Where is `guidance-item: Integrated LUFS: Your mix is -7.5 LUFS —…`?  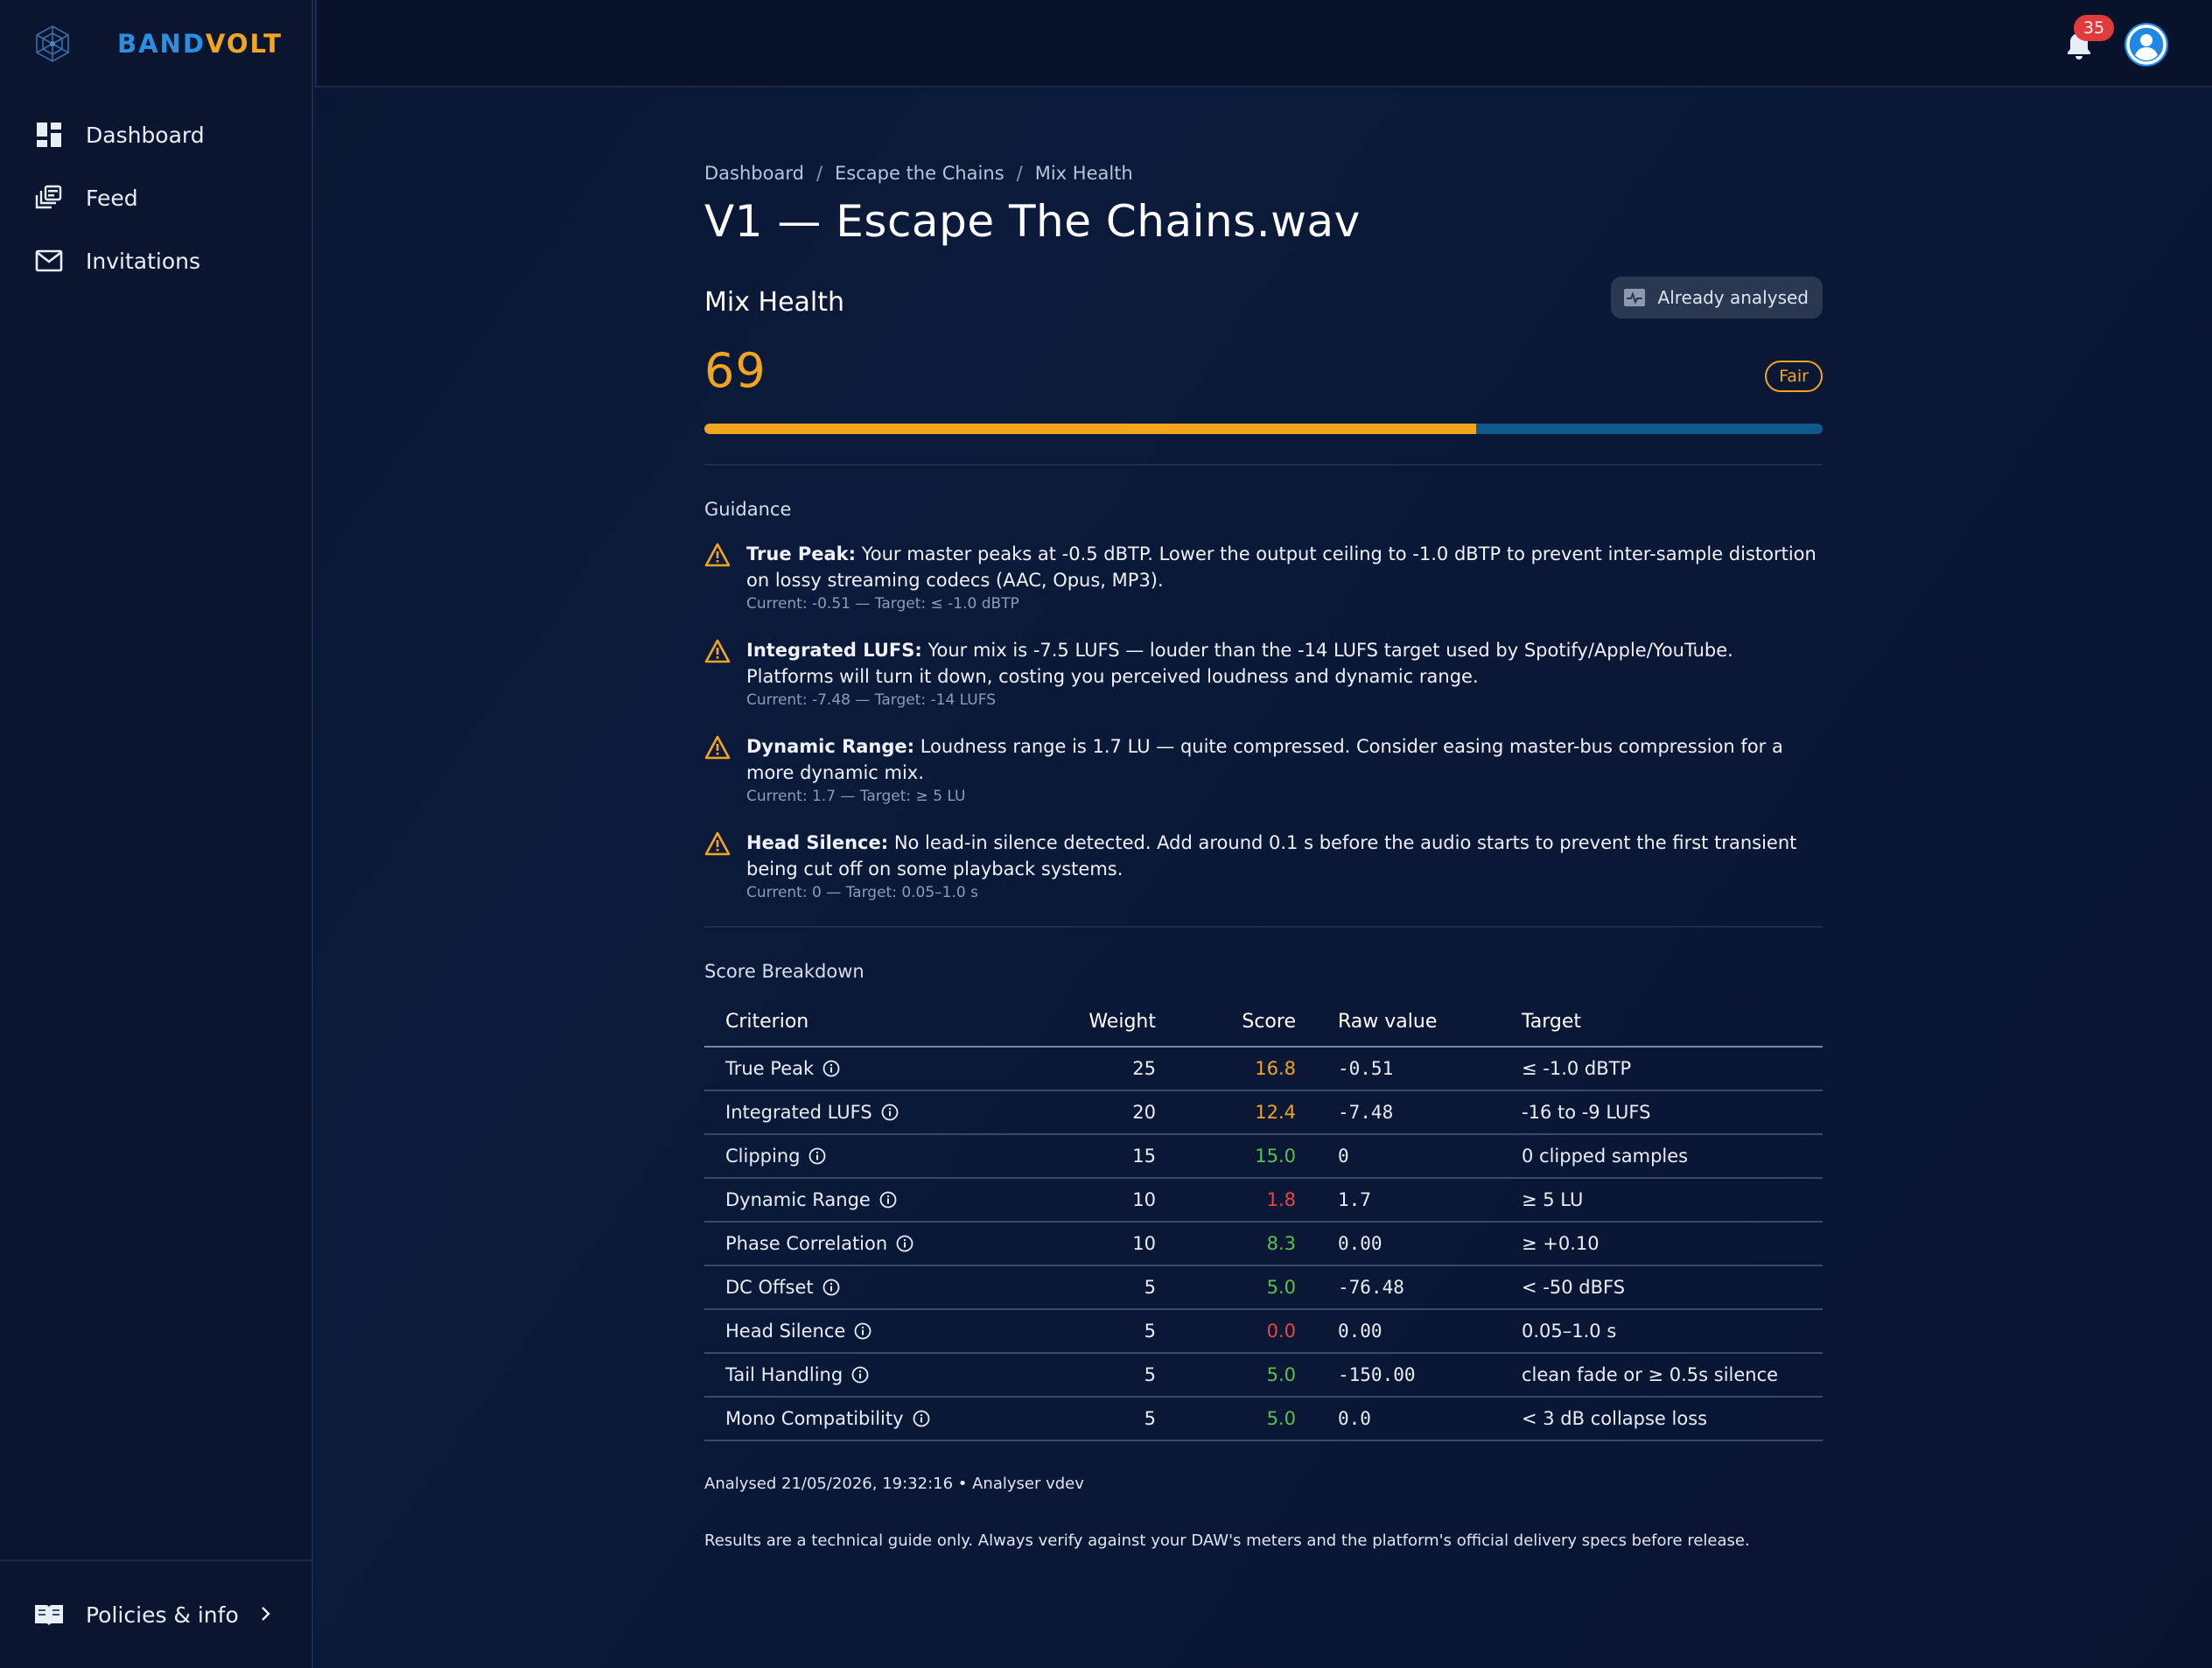 guidance-item: Integrated LUFS: Your mix is -7.5 LUFS —… is located at coordinates (1263, 673).